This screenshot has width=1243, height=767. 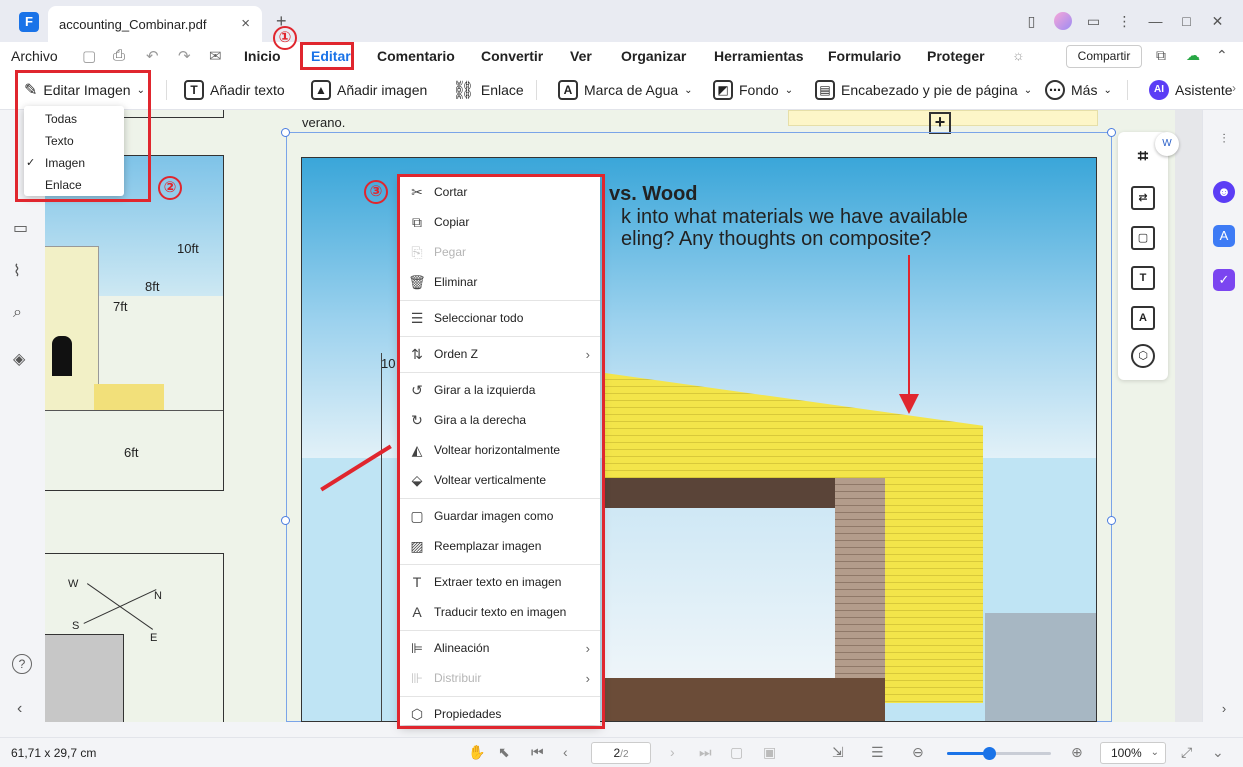 I want to click on device-icon: ▯, so click(x=1031, y=21).